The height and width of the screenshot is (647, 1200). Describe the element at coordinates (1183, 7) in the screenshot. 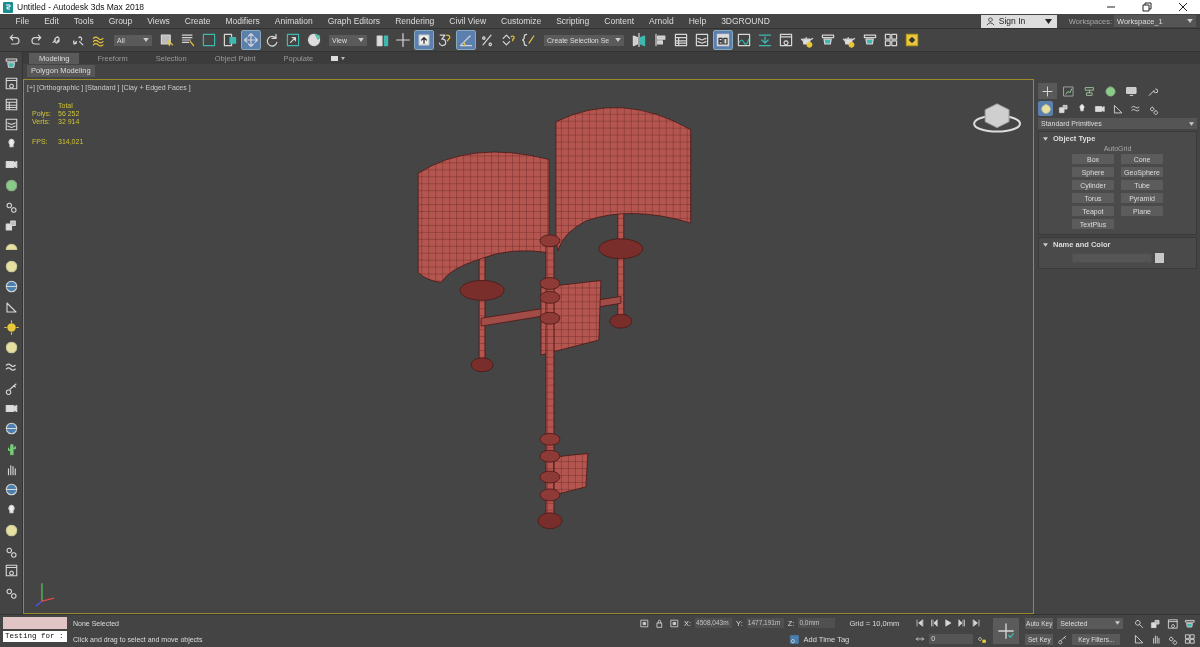

I see `close-icon` at that location.